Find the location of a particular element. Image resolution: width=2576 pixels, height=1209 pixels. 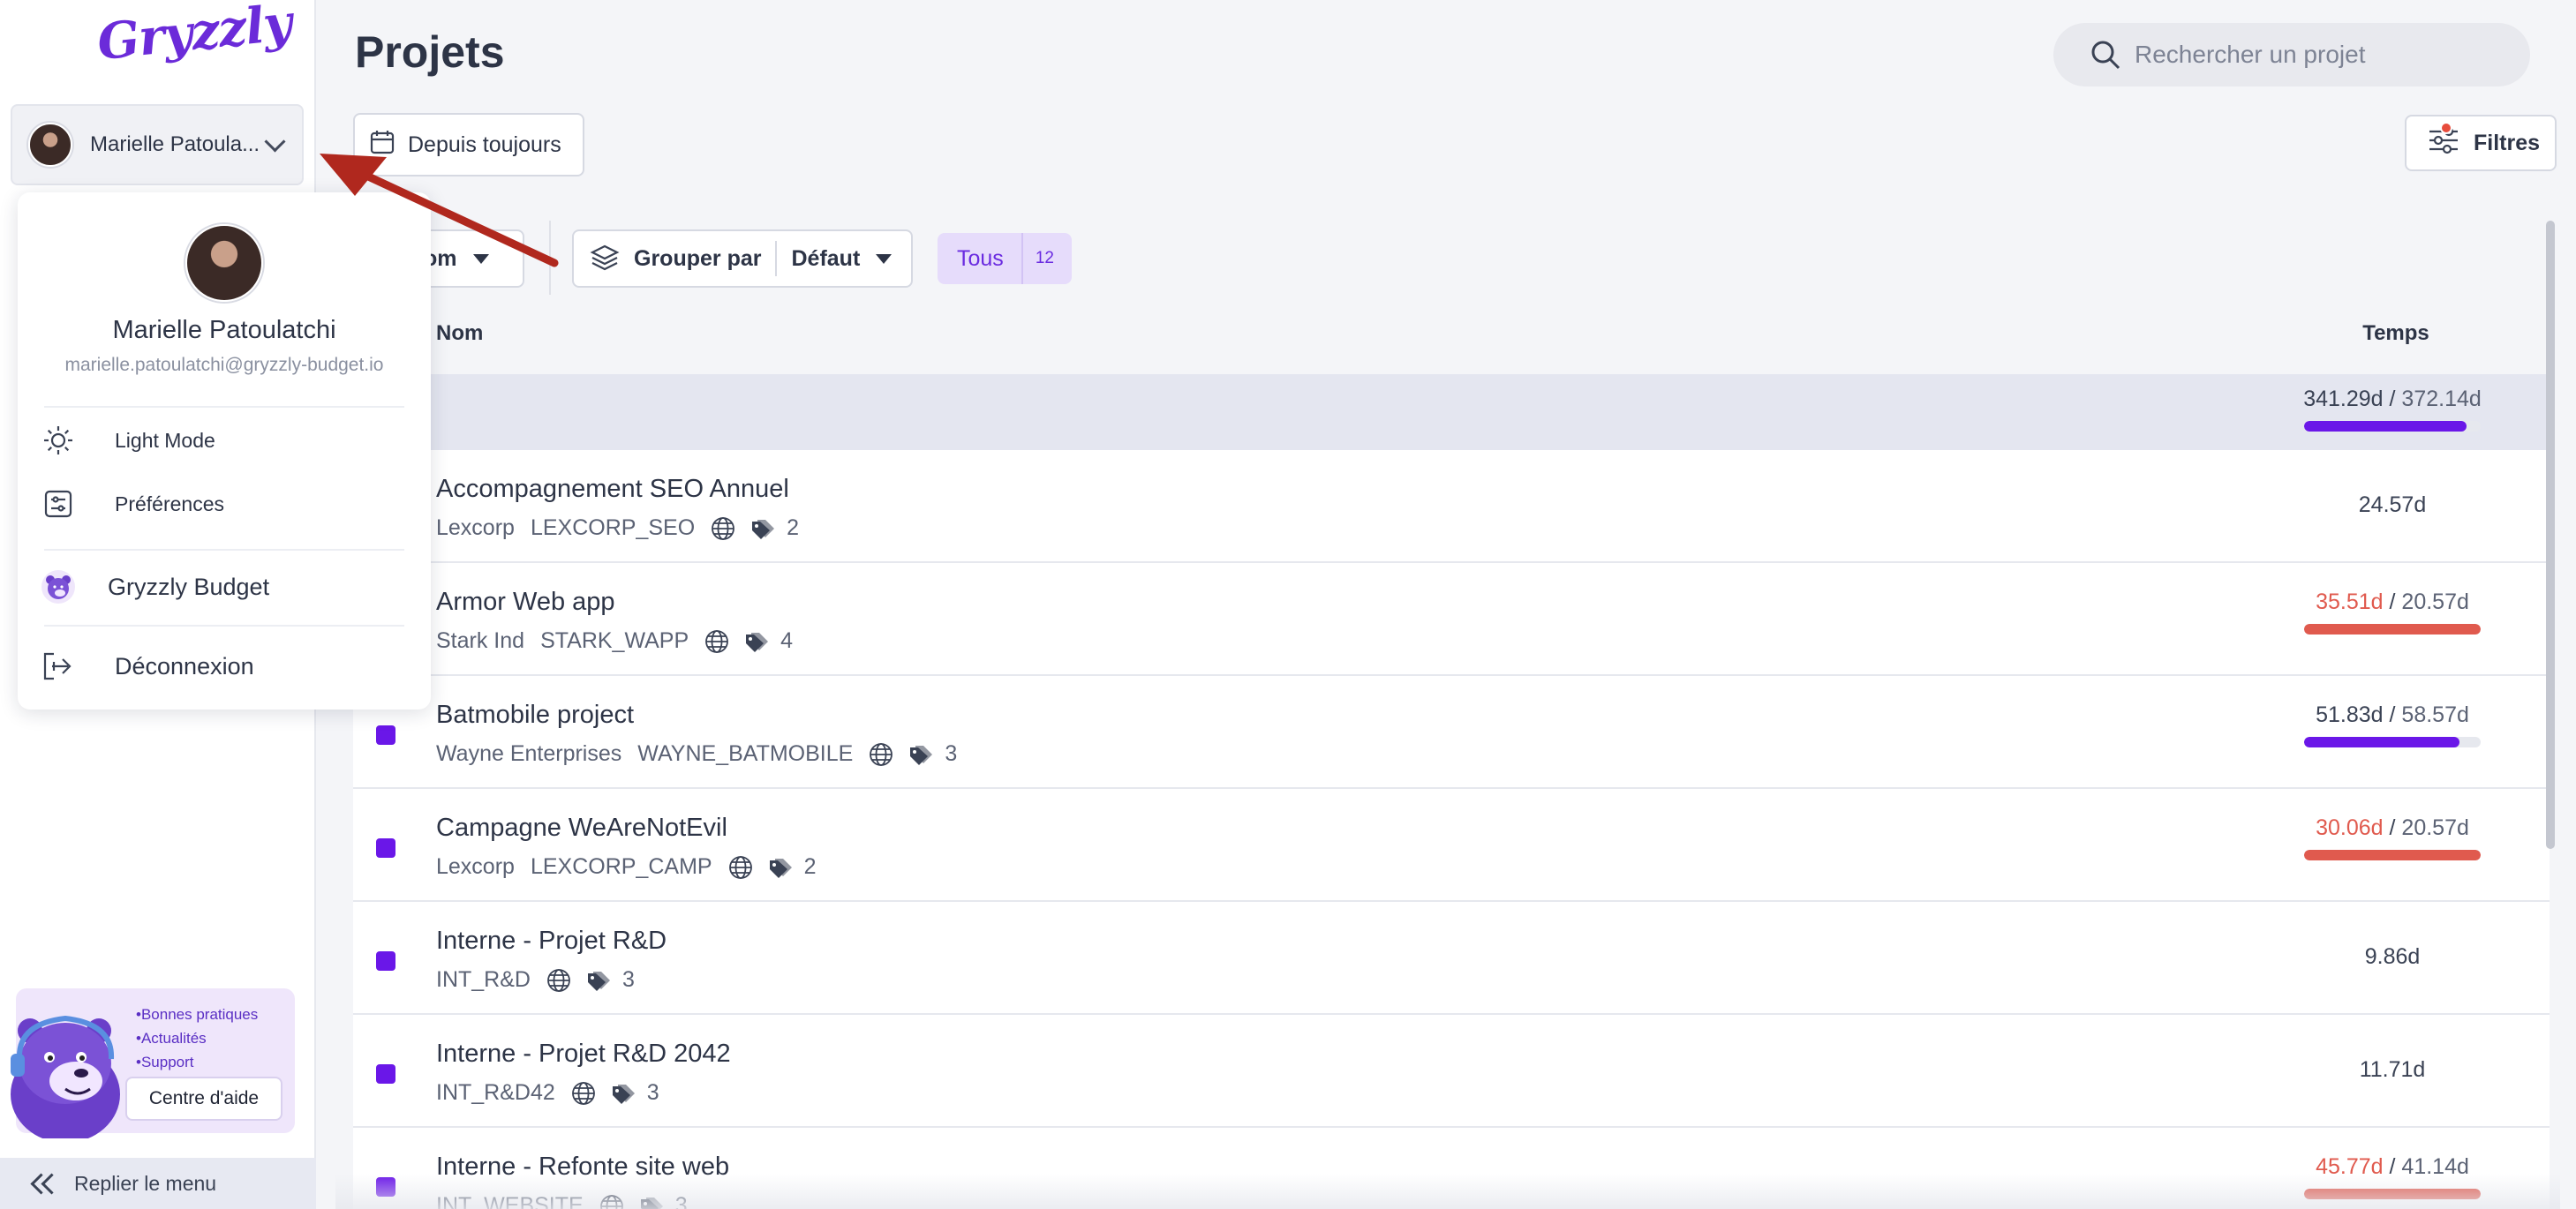

project-tag-count: 2 is located at coordinates (810, 866).